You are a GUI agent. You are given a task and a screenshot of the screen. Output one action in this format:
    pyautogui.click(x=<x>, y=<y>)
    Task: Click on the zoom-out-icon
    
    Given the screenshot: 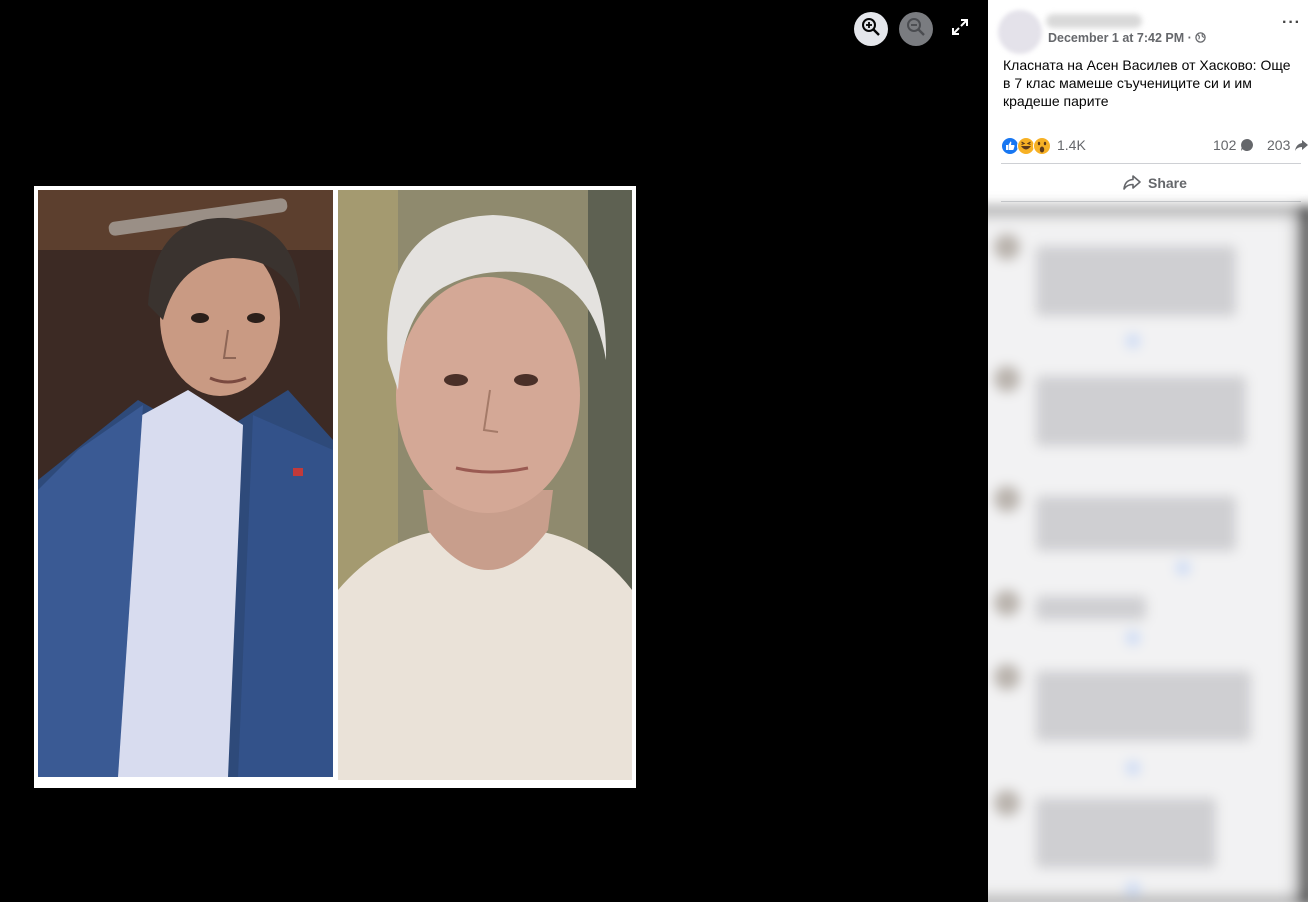 What is the action you would take?
    pyautogui.click(x=916, y=29)
    